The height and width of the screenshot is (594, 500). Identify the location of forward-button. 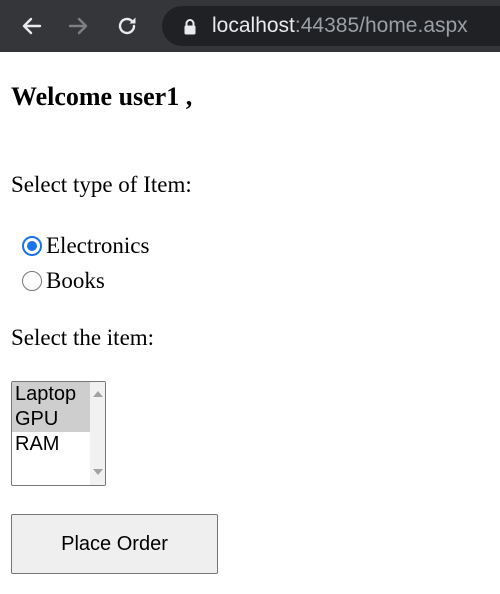
(78, 26).